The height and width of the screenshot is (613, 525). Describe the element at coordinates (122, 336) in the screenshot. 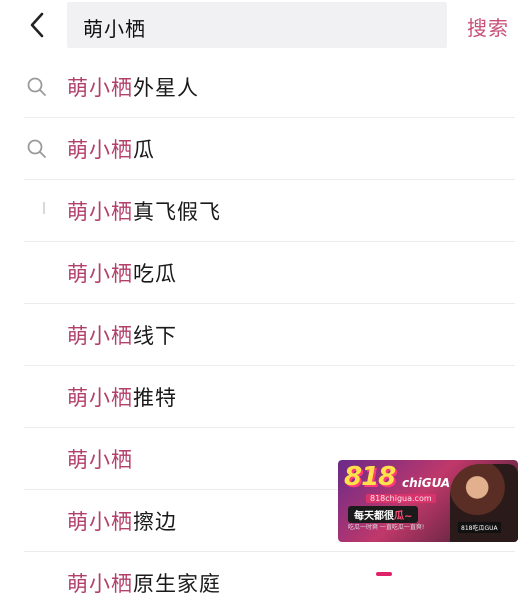

I see `suggestion-text: 萌小栖线下` at that location.